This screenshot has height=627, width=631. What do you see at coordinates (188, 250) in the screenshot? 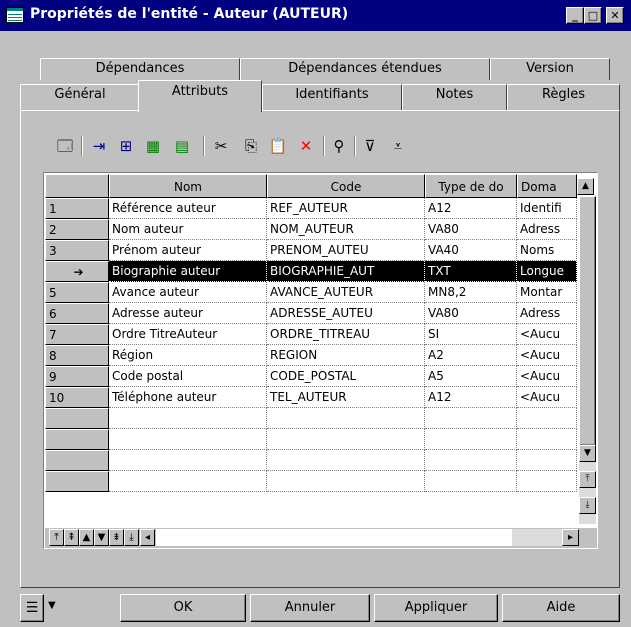
I see `cell-nom: Prénom auteur` at bounding box center [188, 250].